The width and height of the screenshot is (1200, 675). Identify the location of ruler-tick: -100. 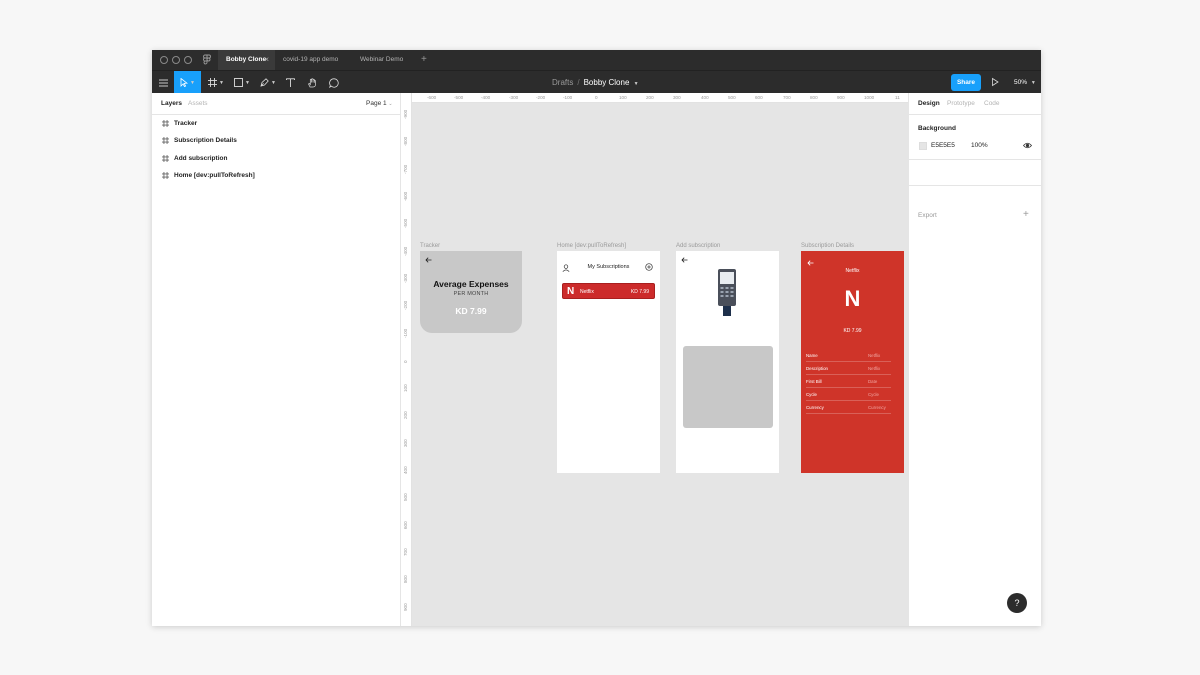
(405, 333).